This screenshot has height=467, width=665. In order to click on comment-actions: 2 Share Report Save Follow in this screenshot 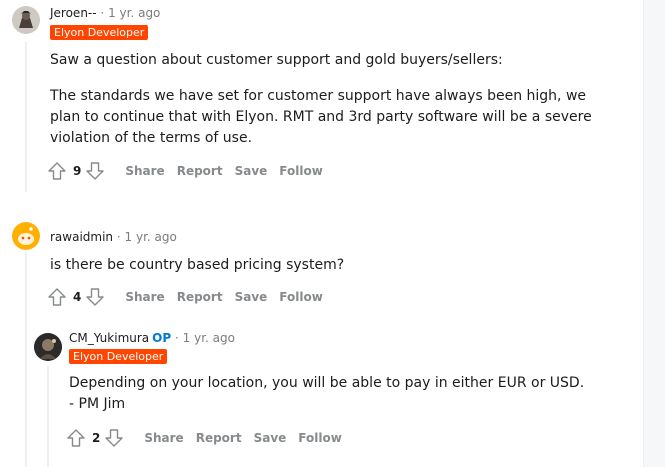, I will do `click(204, 438)`.